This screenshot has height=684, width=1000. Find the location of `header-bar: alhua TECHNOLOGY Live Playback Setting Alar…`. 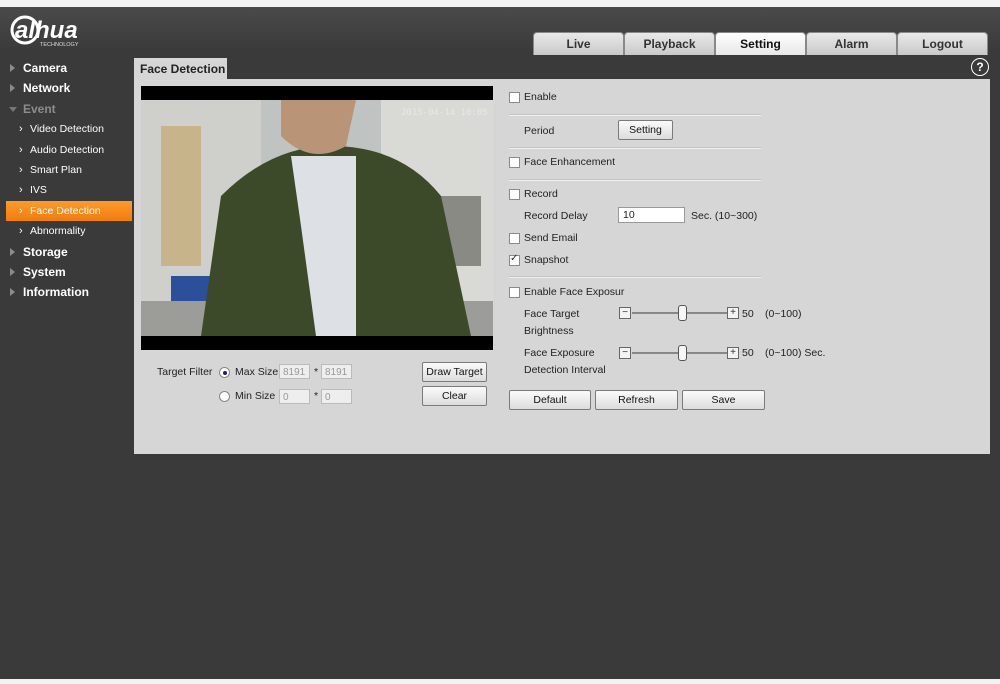

header-bar: alhua TECHNOLOGY Live Playback Setting Alar… is located at coordinates (500, 31).